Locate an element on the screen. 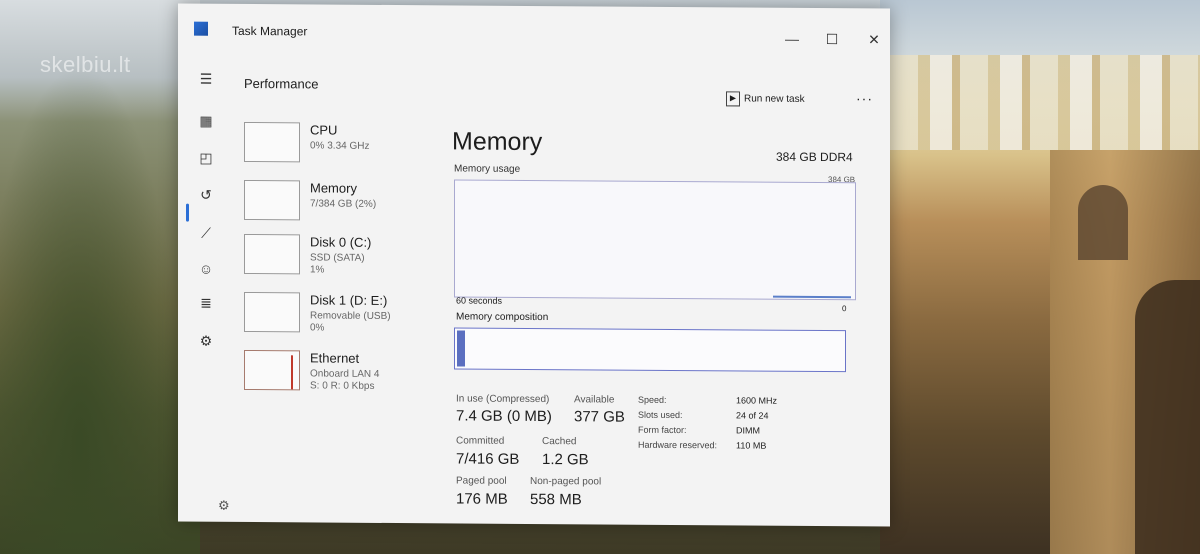  committed-value: 7/416 GB is located at coordinates (488, 459).